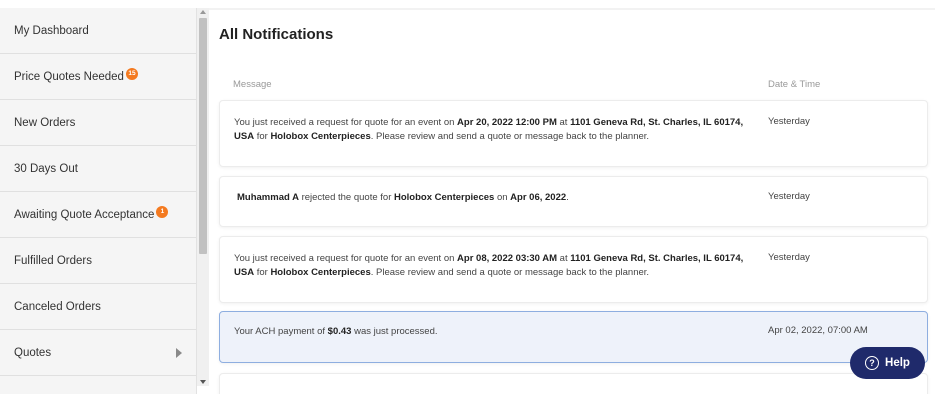 The height and width of the screenshot is (394, 935). What do you see at coordinates (98, 261) in the screenshot?
I see `sidebar-item-fulfilled-orders: Fulfilled Orders` at bounding box center [98, 261].